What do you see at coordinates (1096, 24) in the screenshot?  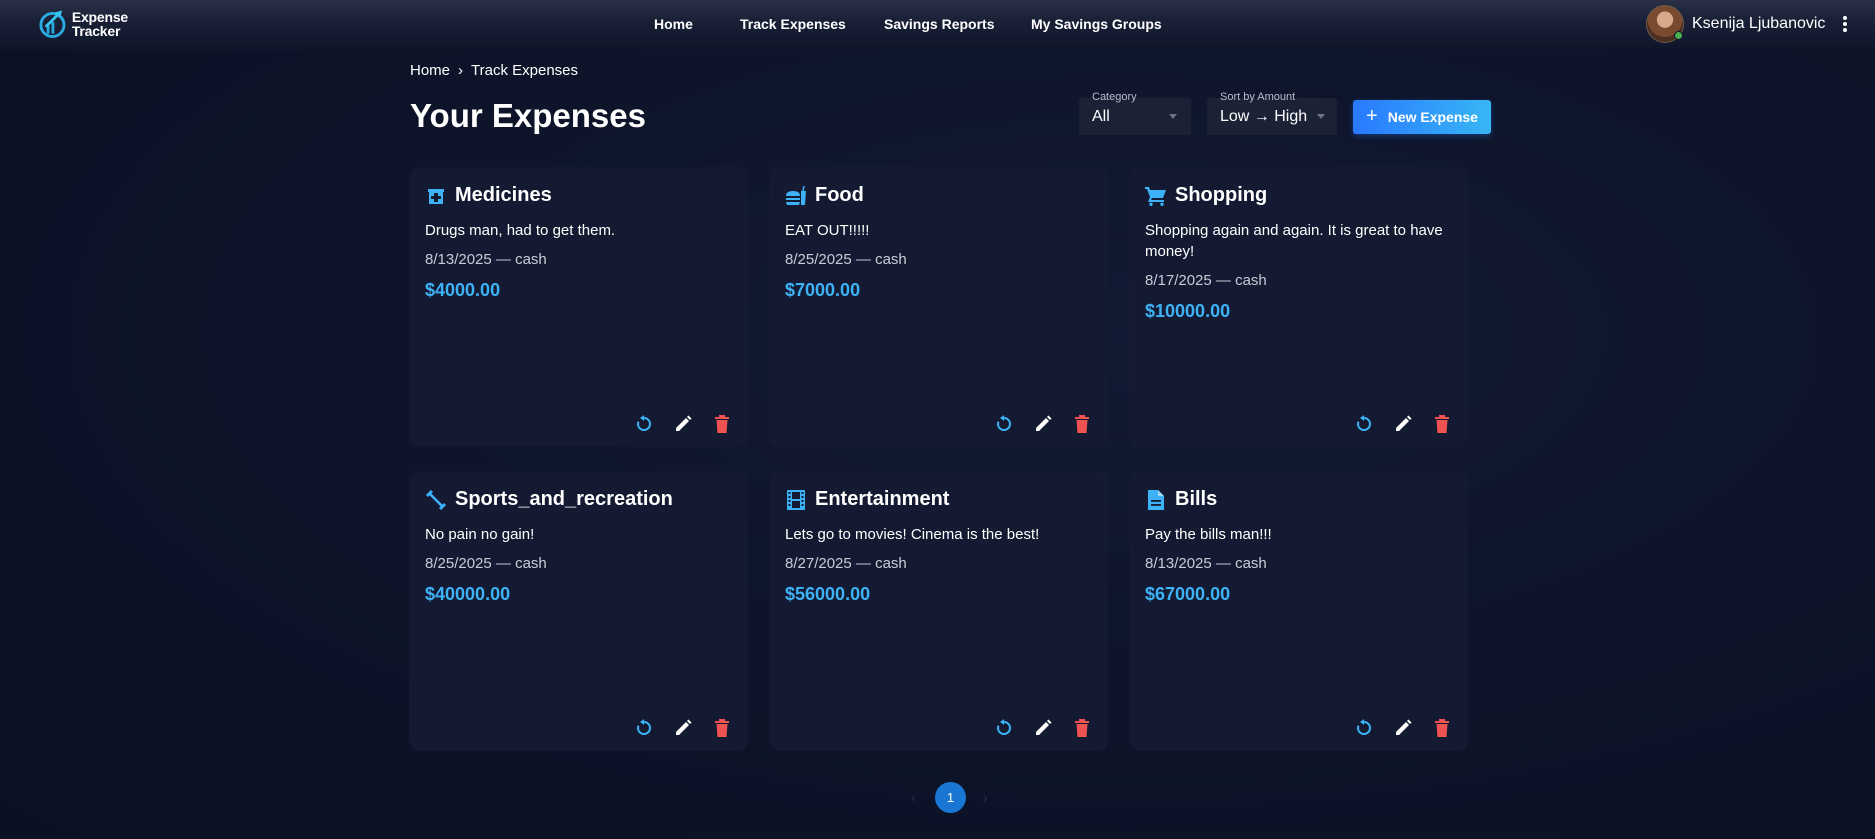 I see `nav-my-savings-groups: My Savings Groups` at bounding box center [1096, 24].